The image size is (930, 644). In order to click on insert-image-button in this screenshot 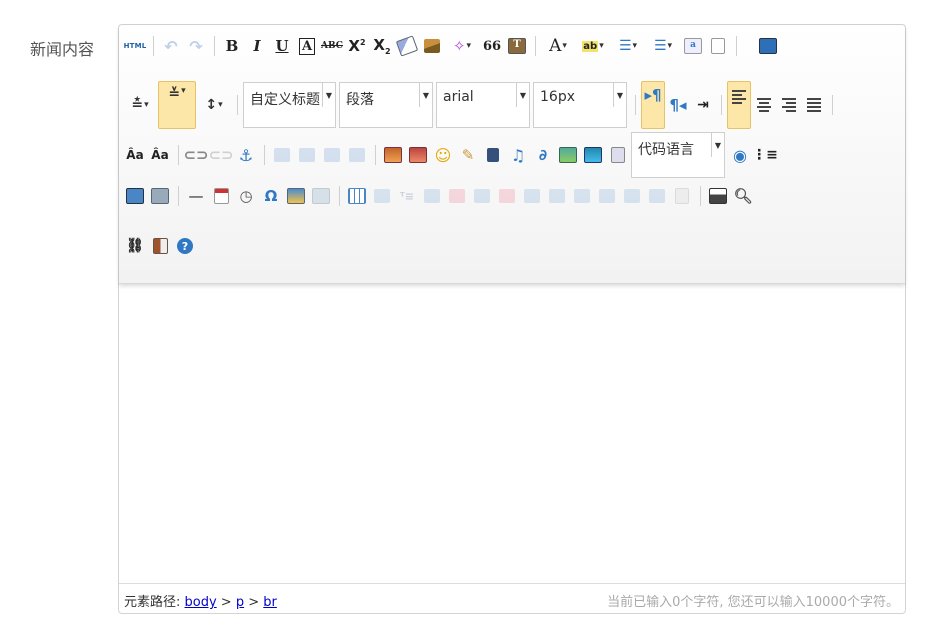, I will do `click(418, 155)`.